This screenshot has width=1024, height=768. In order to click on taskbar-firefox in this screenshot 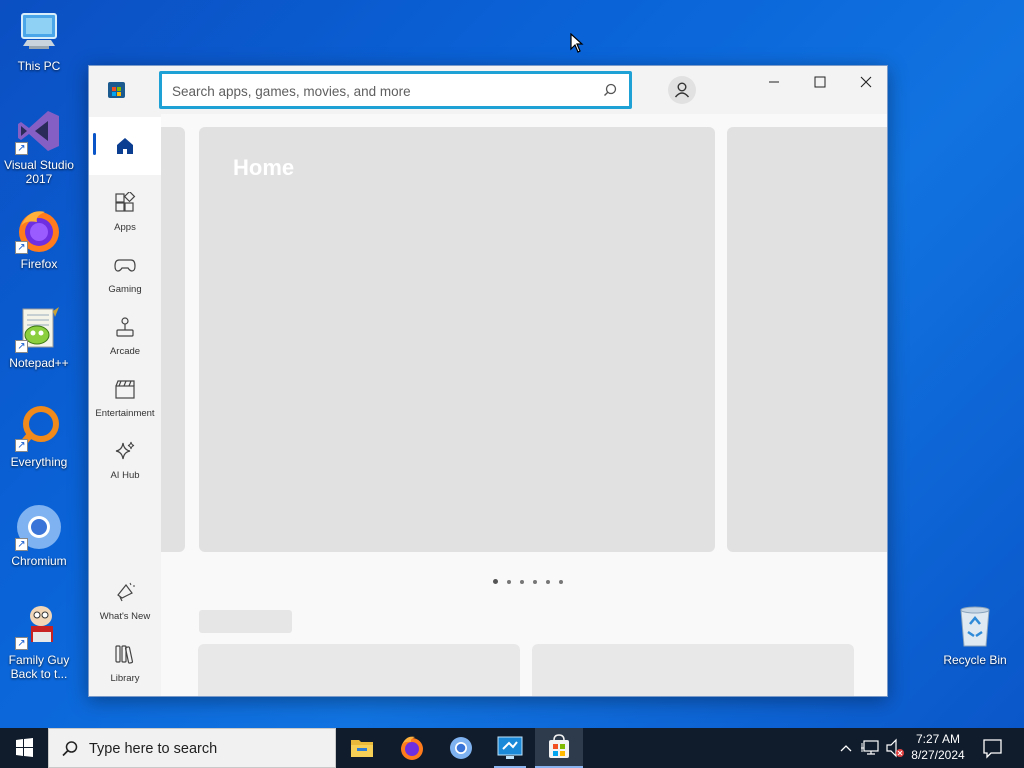, I will do `click(412, 748)`.